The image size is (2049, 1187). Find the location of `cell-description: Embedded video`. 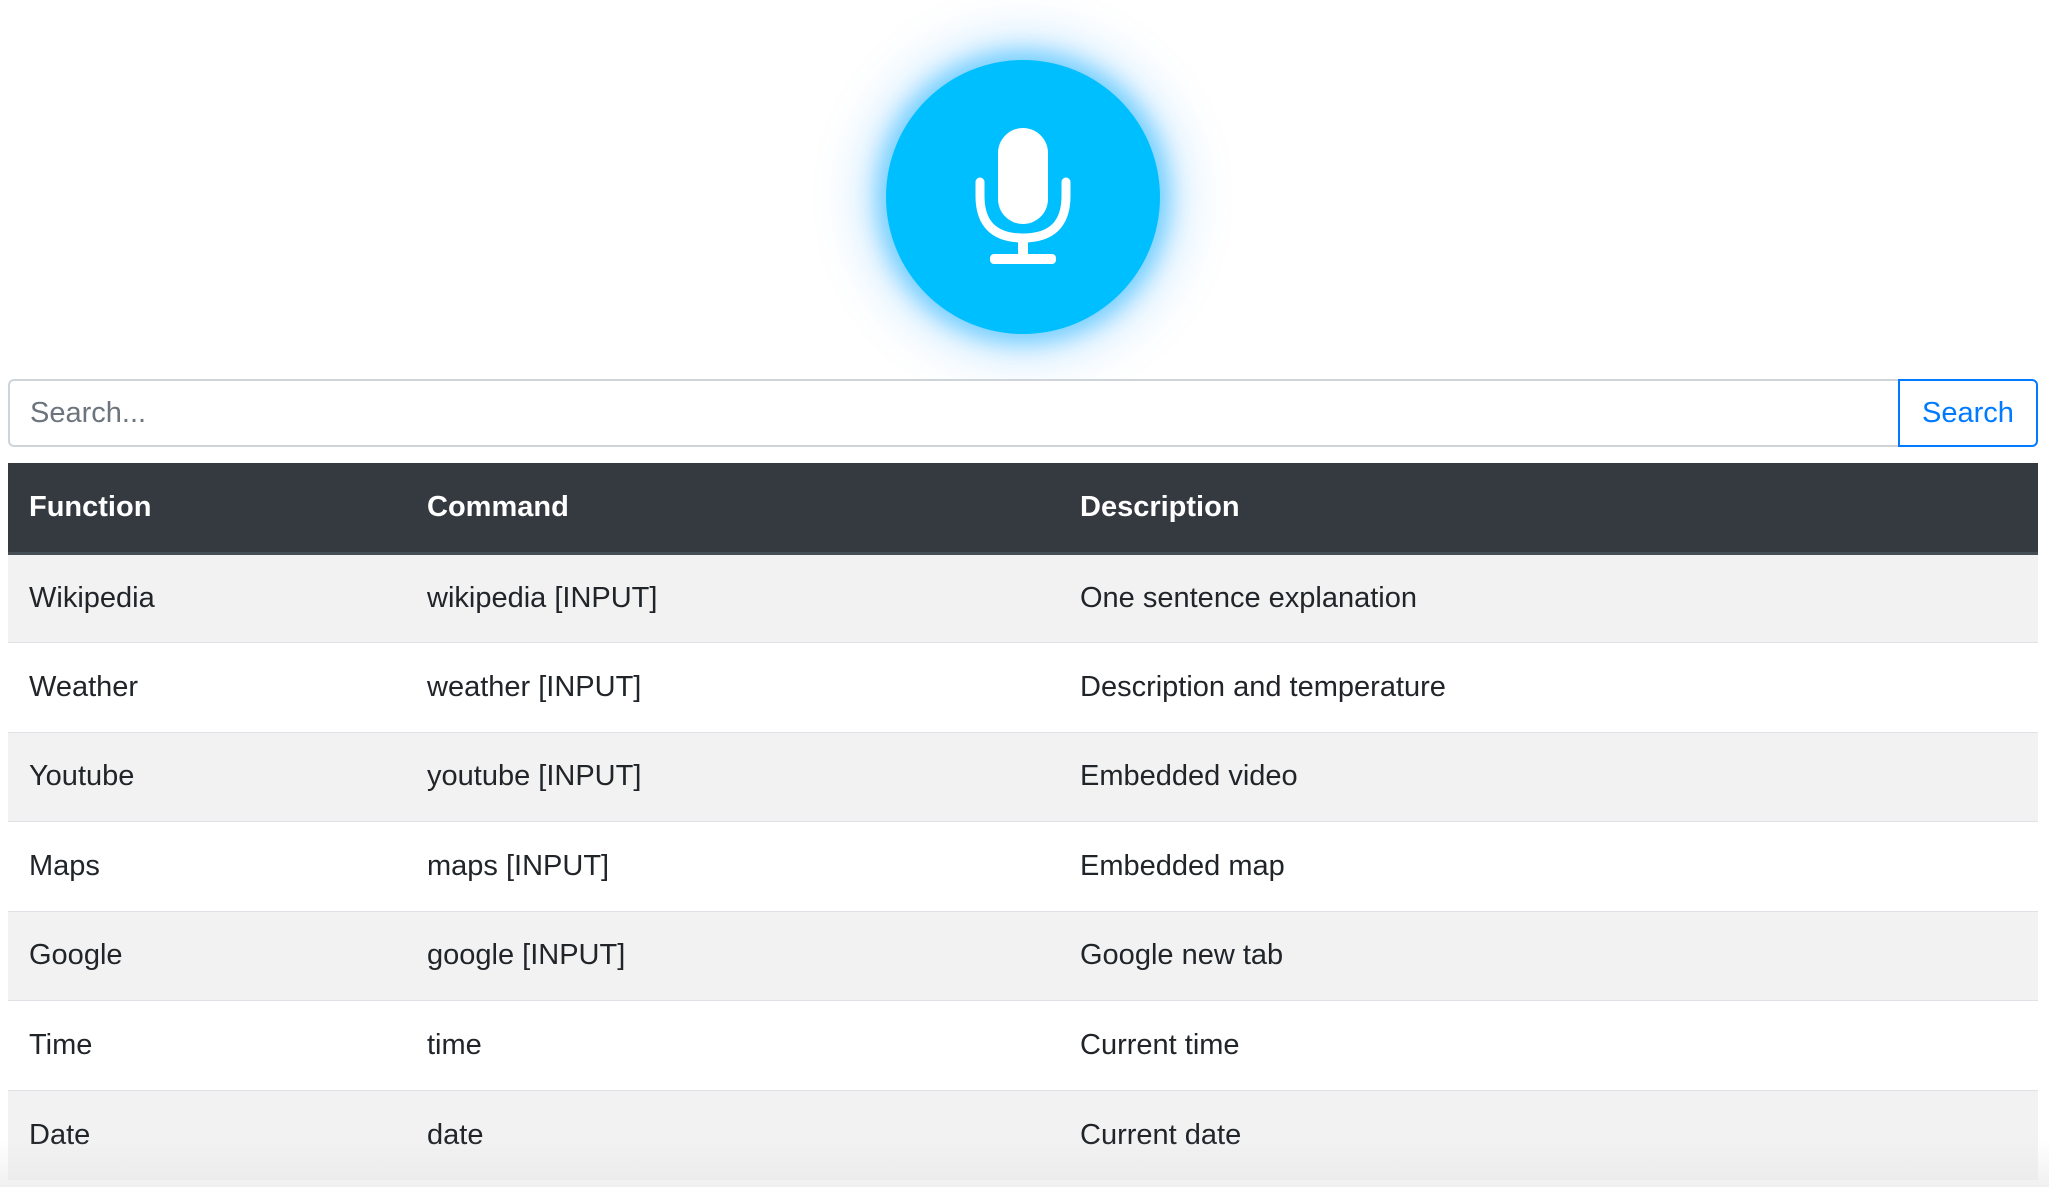

cell-description: Embedded video is located at coordinates (1548, 776).